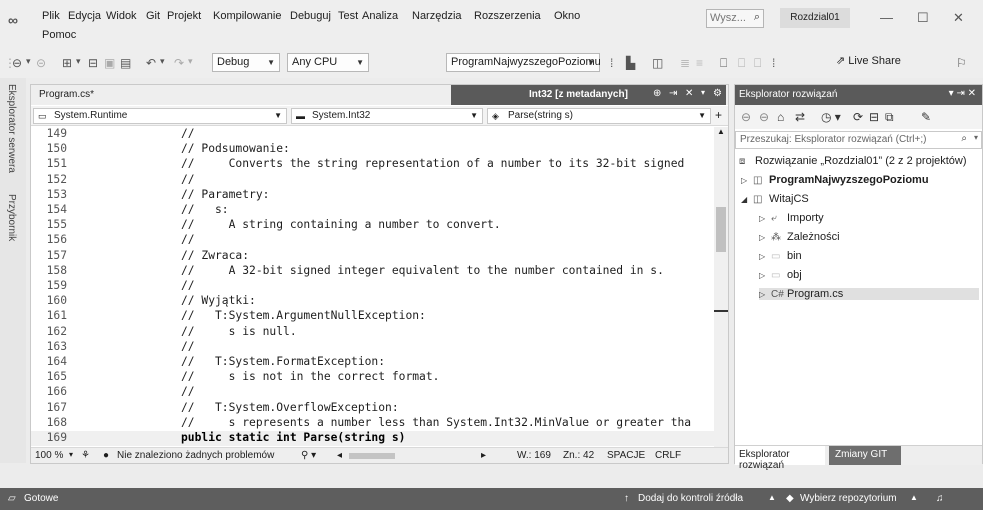 The image size is (983, 510). Describe the element at coordinates (723, 63) in the screenshot. I see `bookmark-icon: ⎕` at that location.